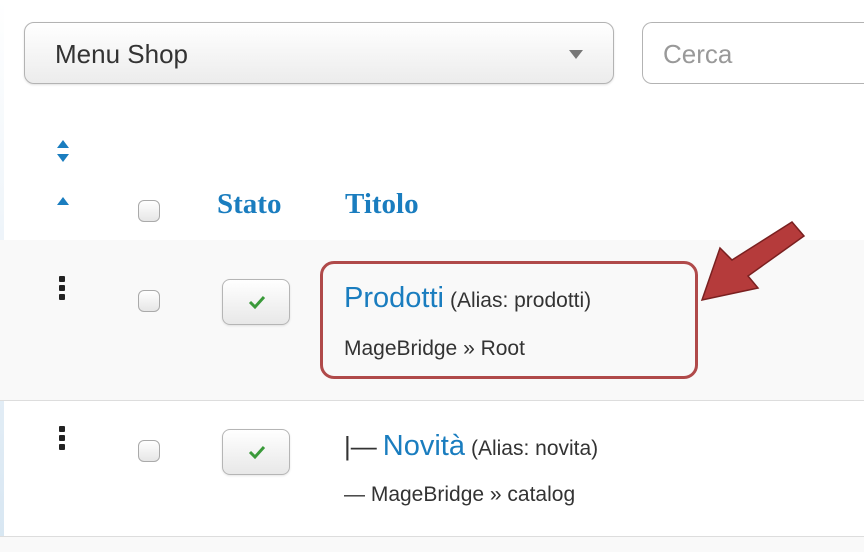 This screenshot has height=552, width=864. Describe the element at coordinates (249, 204) in the screenshot. I see `column-header-stato: Stato` at that location.